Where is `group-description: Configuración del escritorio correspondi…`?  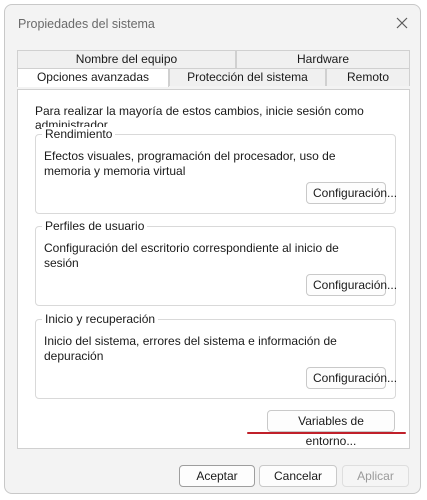
group-description: Configuración del escritorio correspondi… is located at coordinates (191, 255).